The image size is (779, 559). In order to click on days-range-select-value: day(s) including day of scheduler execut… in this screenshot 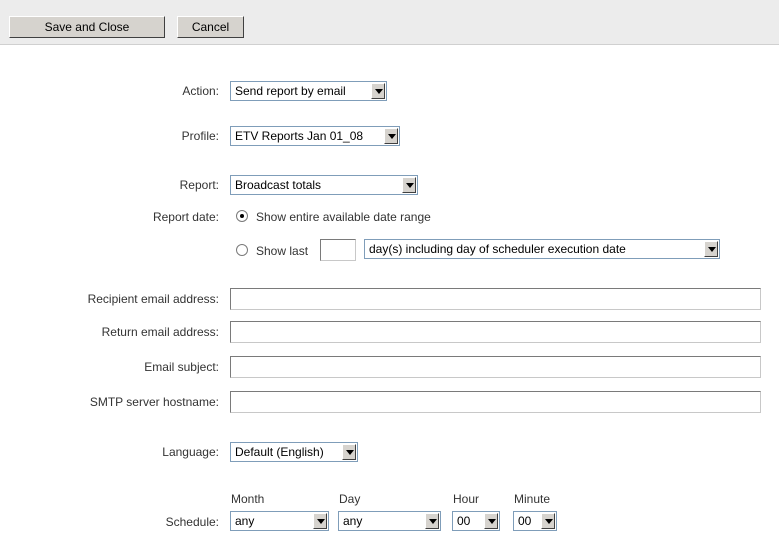, I will do `click(497, 249)`.